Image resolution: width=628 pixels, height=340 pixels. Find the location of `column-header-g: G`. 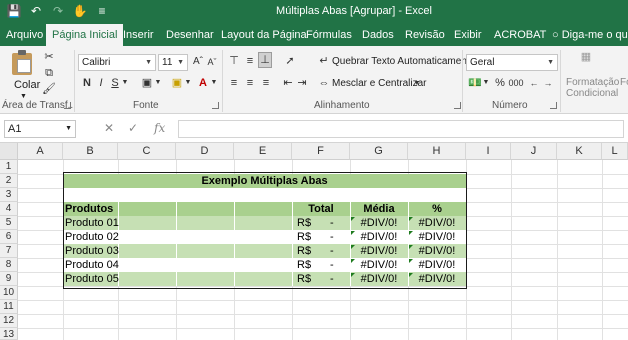

column-header-g: G is located at coordinates (379, 151).